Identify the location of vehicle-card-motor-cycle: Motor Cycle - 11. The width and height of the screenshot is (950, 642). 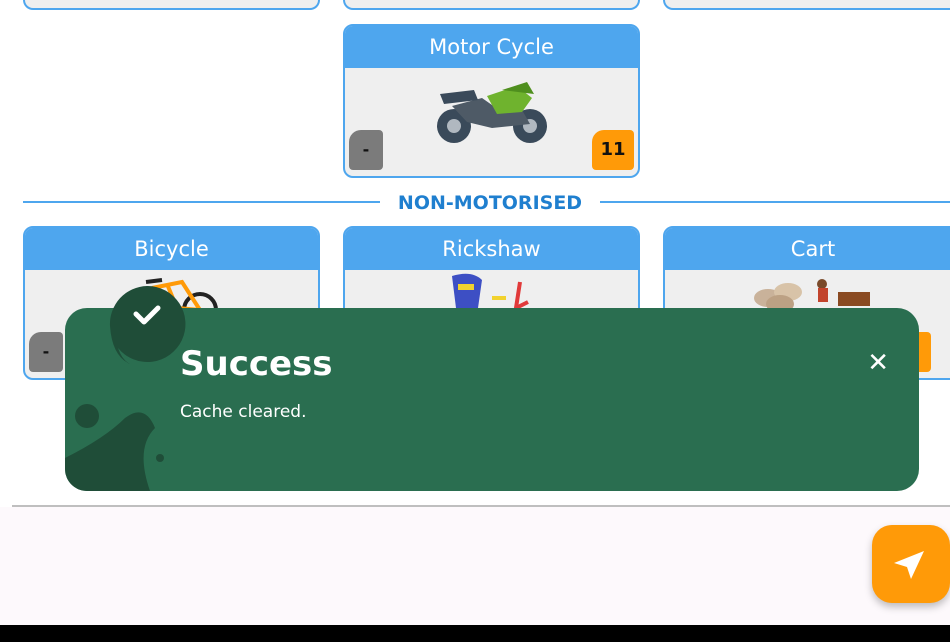
(491, 101).